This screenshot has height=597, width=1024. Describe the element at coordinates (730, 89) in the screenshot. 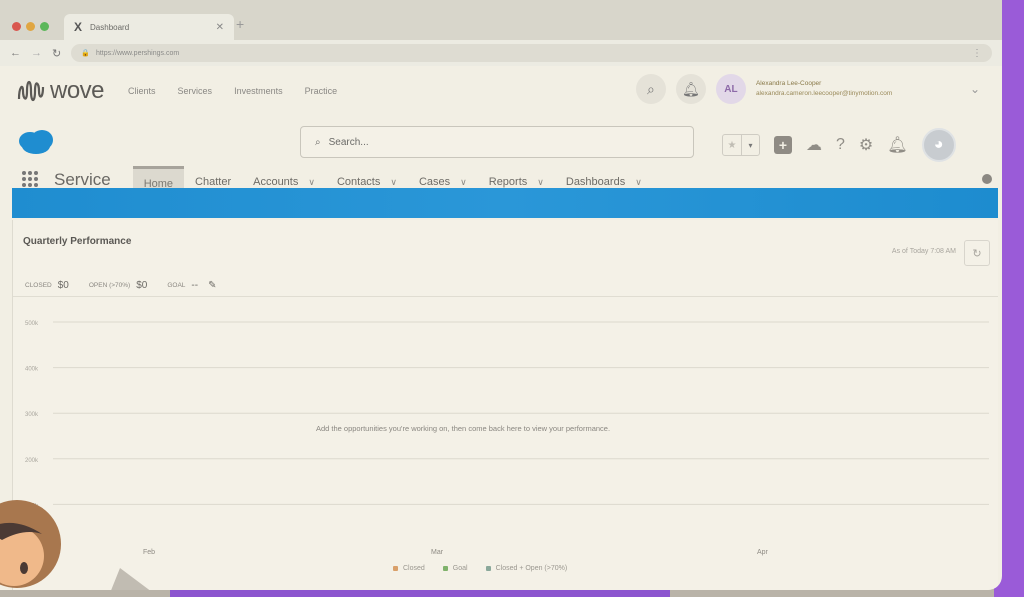

I see `user-avatar: AL` at that location.